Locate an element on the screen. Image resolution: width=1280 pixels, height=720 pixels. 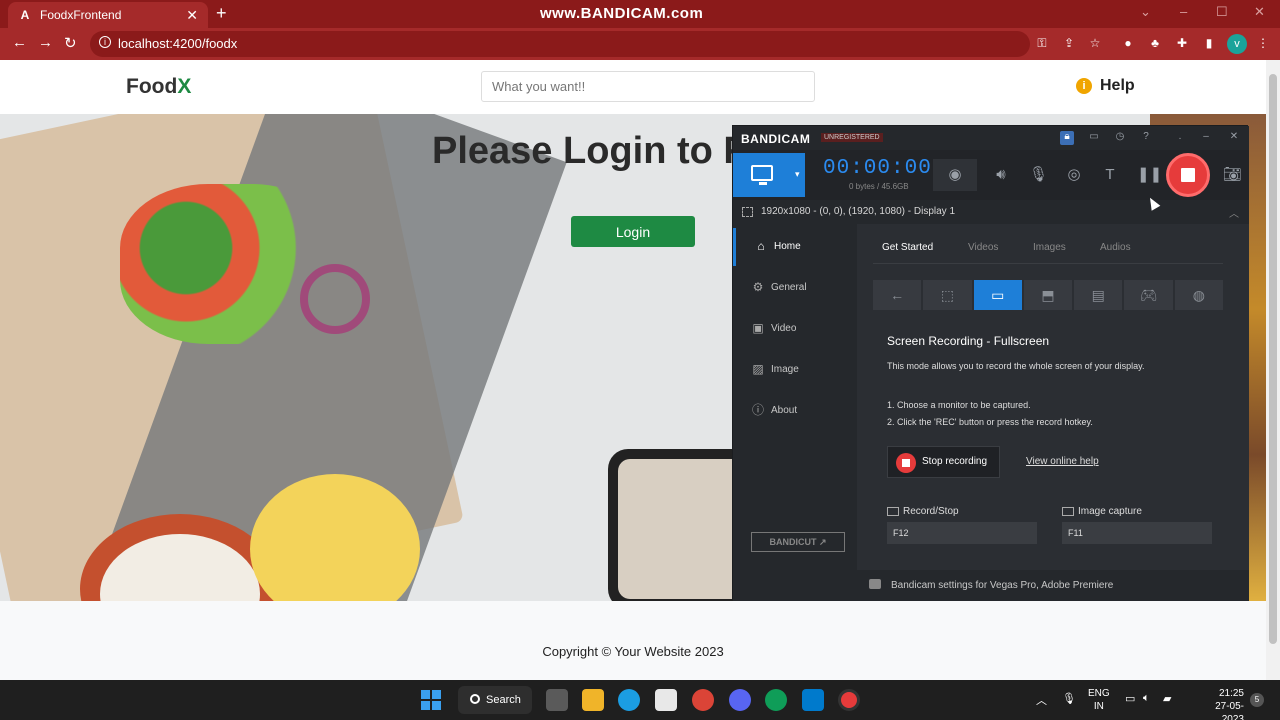
chevron-down-icon: ⌄ is located at coordinates (1145, 12).